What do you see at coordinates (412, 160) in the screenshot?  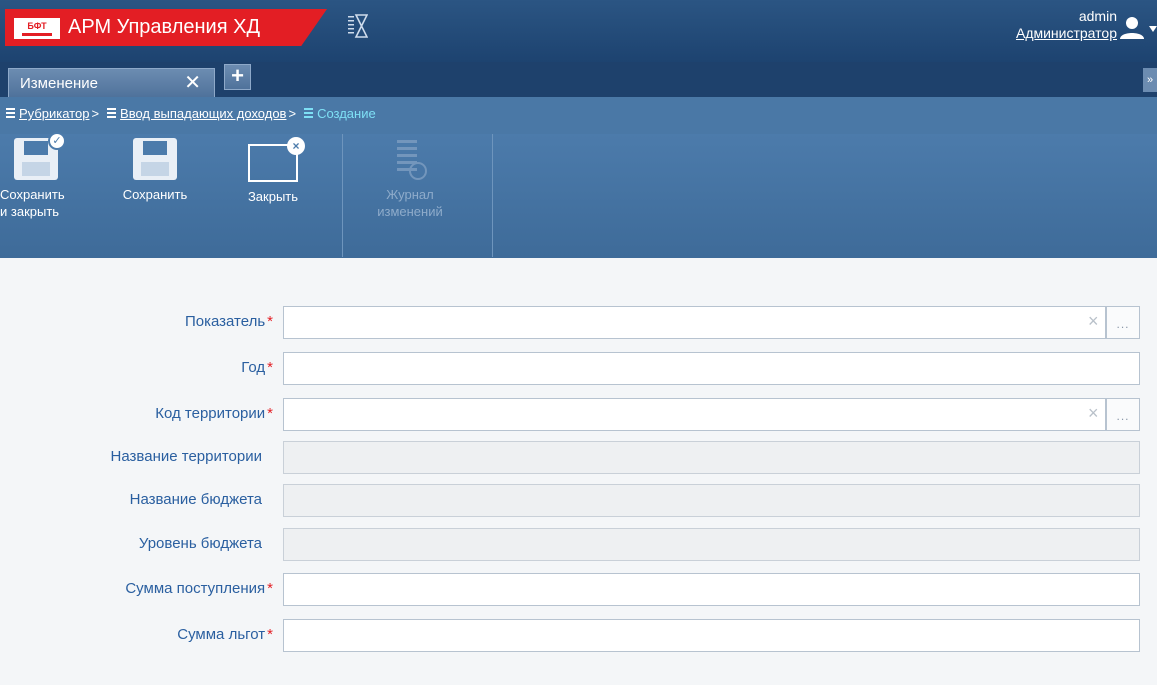 I see `journal-icon` at bounding box center [412, 160].